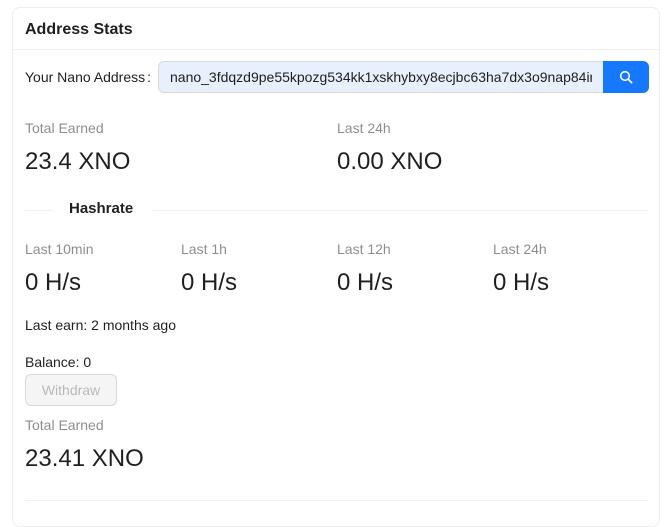 This screenshot has width=668, height=527. I want to click on withdraw-button: Withdraw, so click(71, 390).